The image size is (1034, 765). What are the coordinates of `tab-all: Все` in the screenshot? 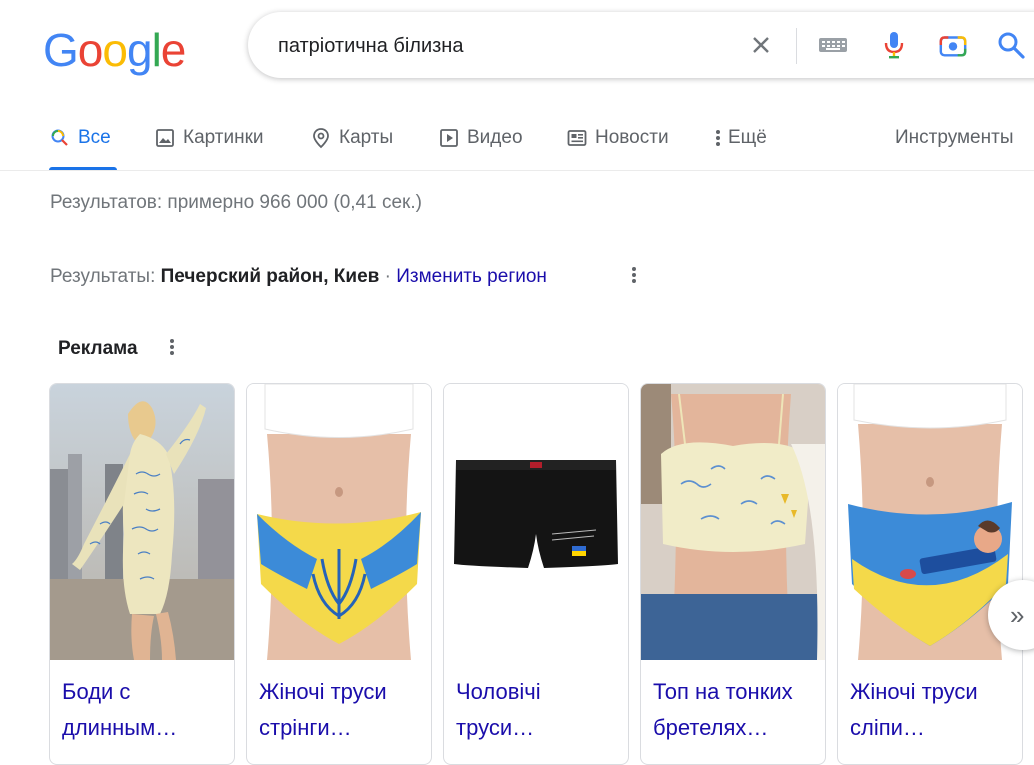 It's located at (80, 138).